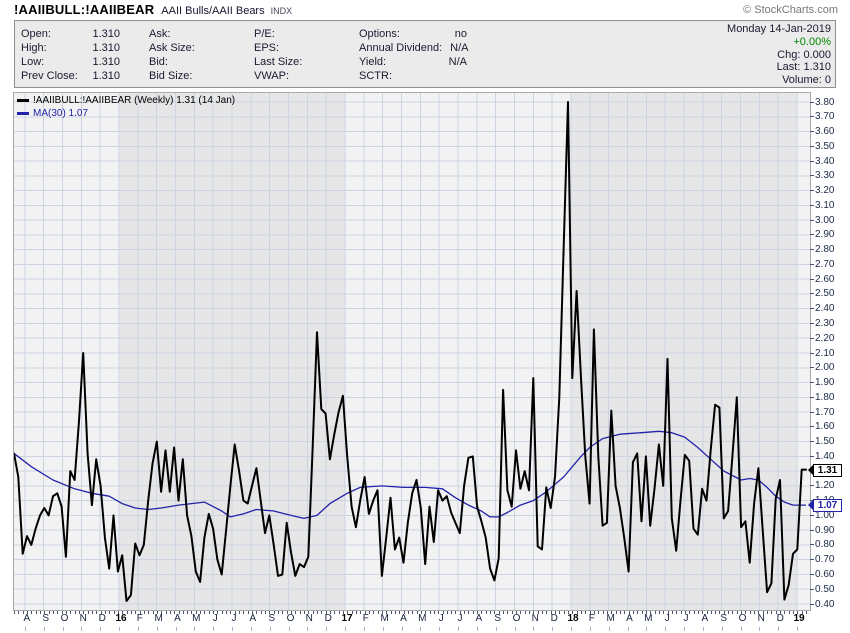 Image resolution: width=850 pixels, height=633 pixels. What do you see at coordinates (457, 62) in the screenshot?
I see `quote-field-value: N/A` at bounding box center [457, 62].